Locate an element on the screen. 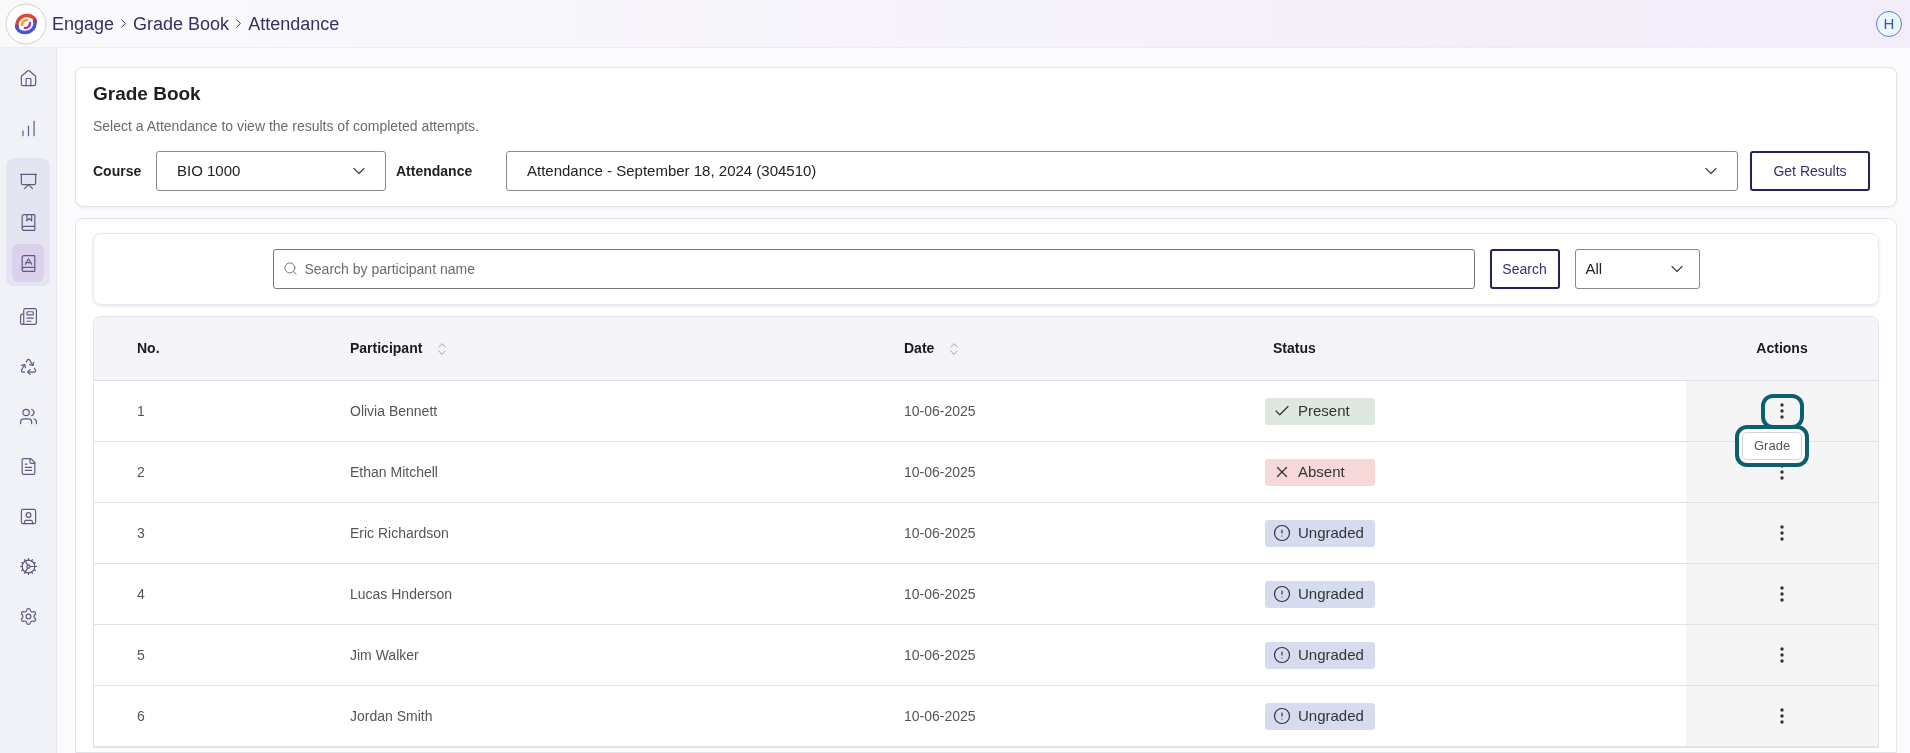  attendance-value: Attendance - September 18, 2024 (304510) is located at coordinates (672, 170).